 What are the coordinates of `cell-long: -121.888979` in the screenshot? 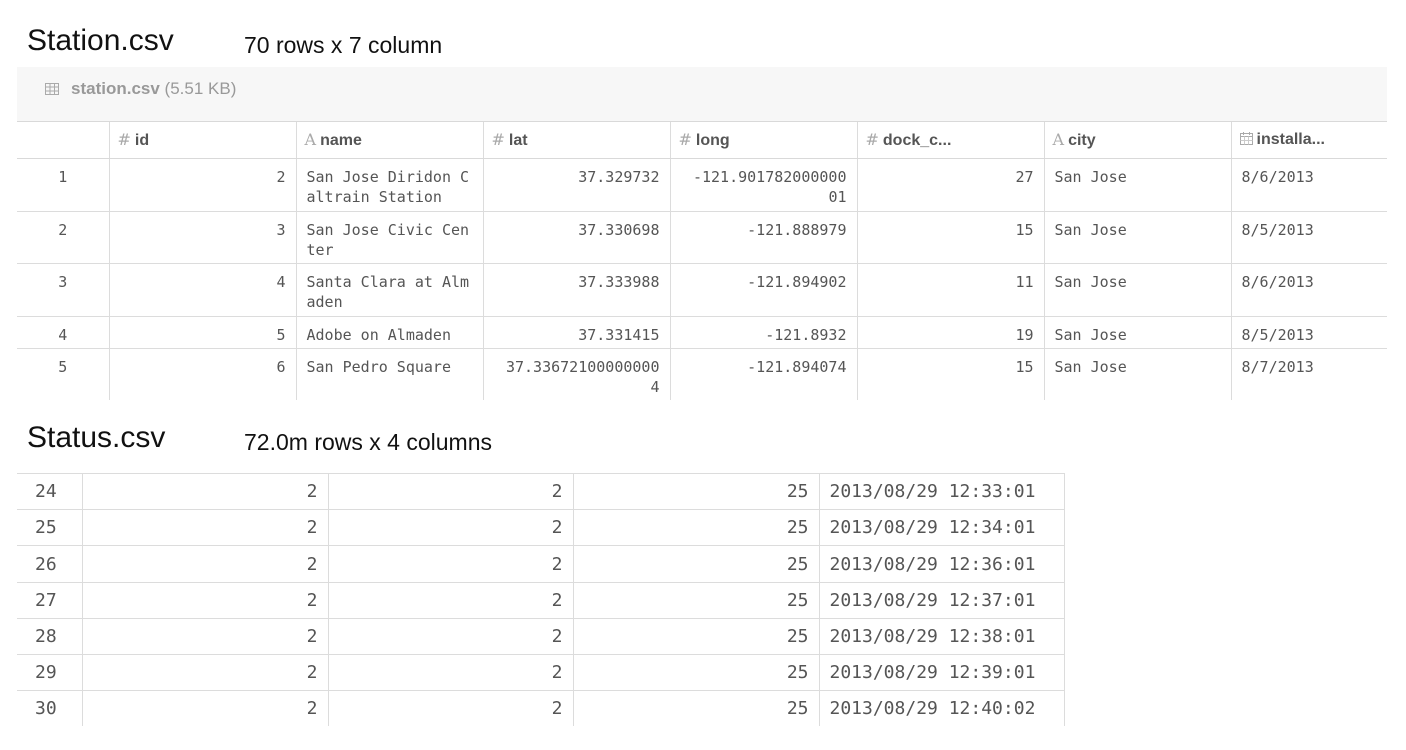 It's located at (763, 237).